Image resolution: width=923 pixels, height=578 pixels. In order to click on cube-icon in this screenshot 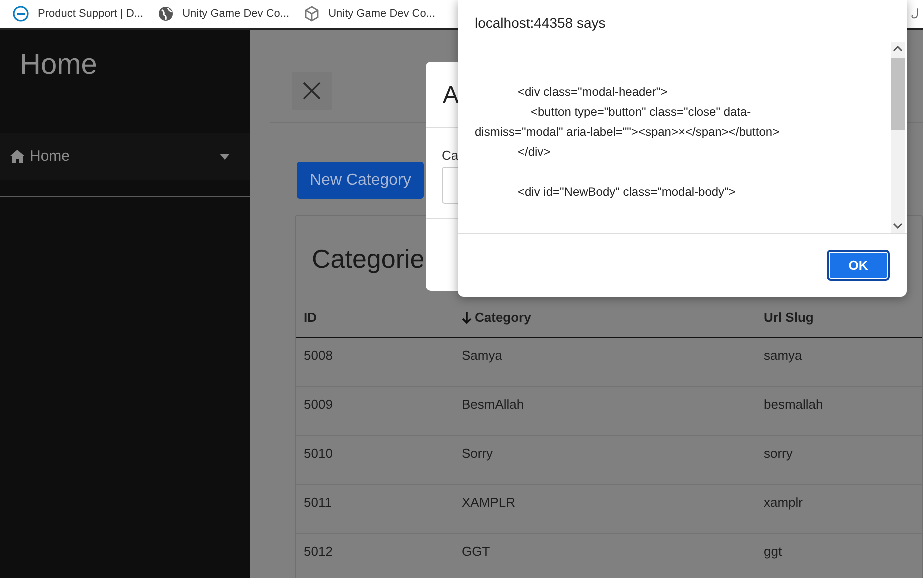, I will do `click(312, 14)`.